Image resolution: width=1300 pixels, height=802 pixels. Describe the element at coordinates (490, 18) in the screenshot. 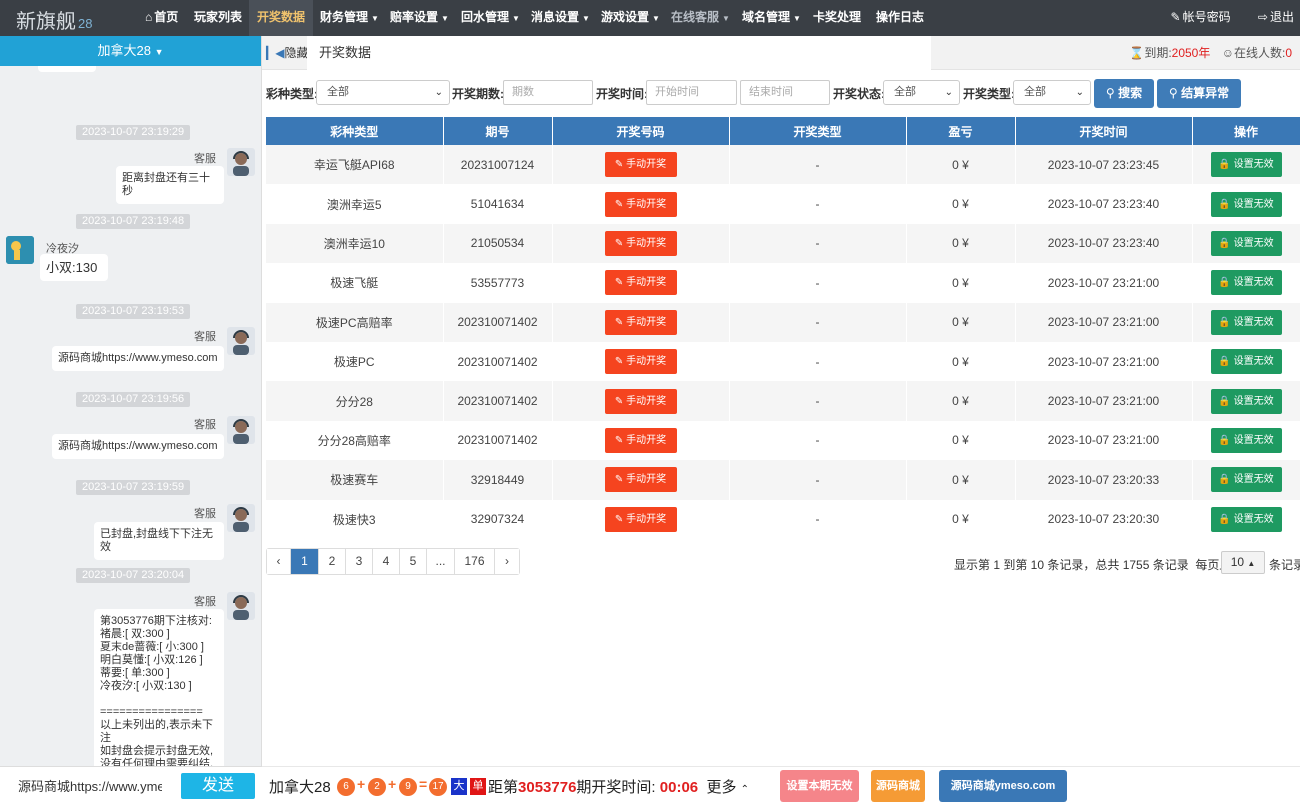

I see `nav-item: 回水管理▼` at that location.